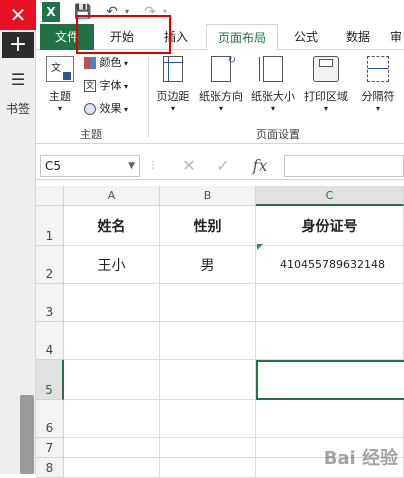 This screenshot has height=478, width=404. Describe the element at coordinates (50, 341) in the screenshot. I see `row-header-4: 4` at that location.